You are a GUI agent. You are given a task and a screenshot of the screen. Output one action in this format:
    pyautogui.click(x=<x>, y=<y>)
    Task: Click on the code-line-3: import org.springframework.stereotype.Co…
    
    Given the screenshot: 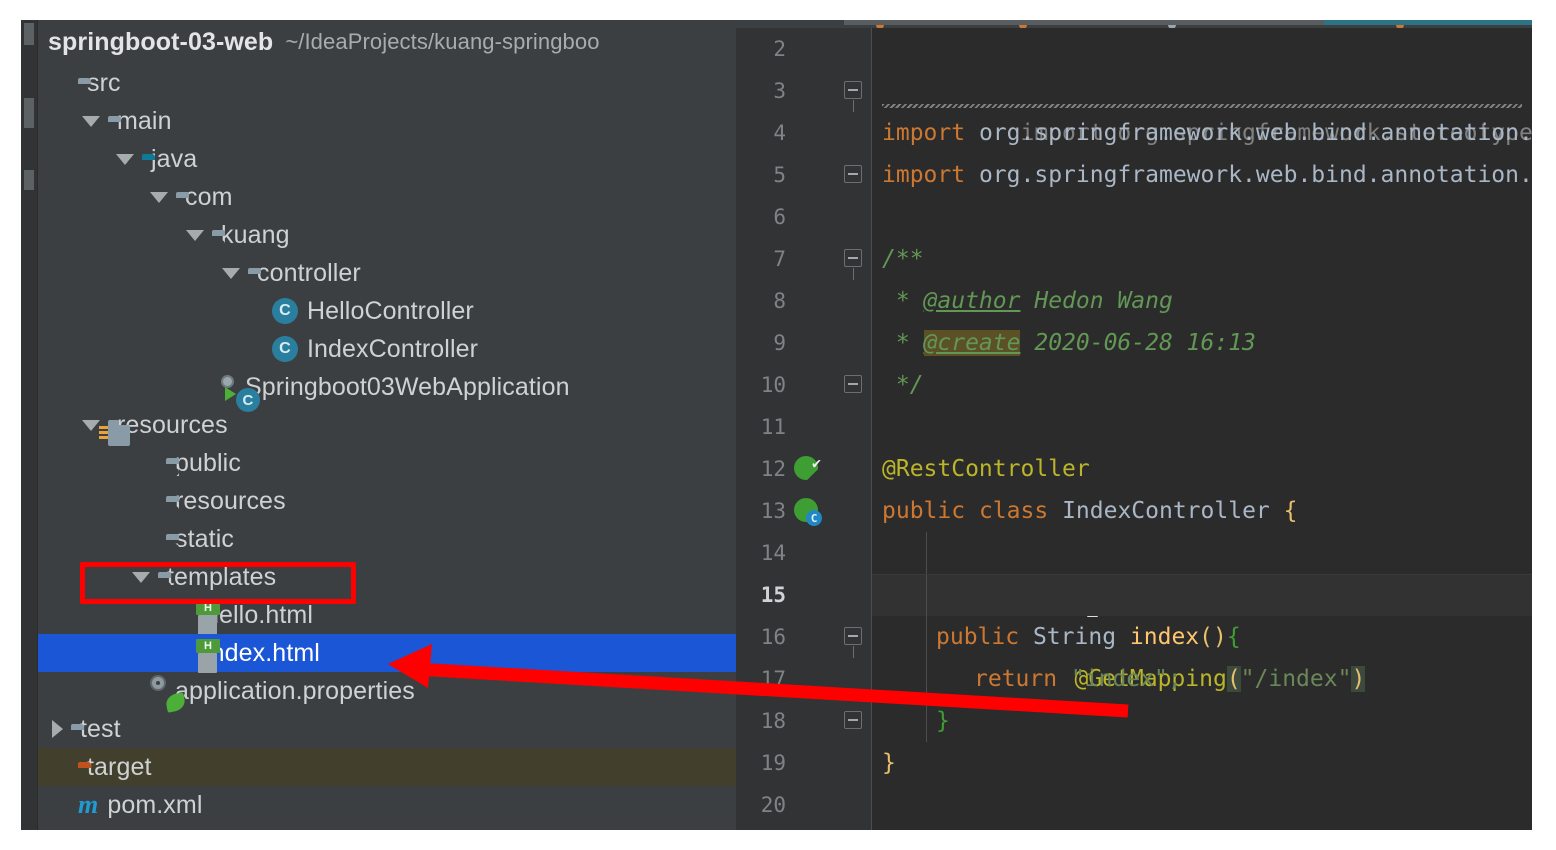 What is the action you would take?
    pyautogui.click(x=1202, y=108)
    